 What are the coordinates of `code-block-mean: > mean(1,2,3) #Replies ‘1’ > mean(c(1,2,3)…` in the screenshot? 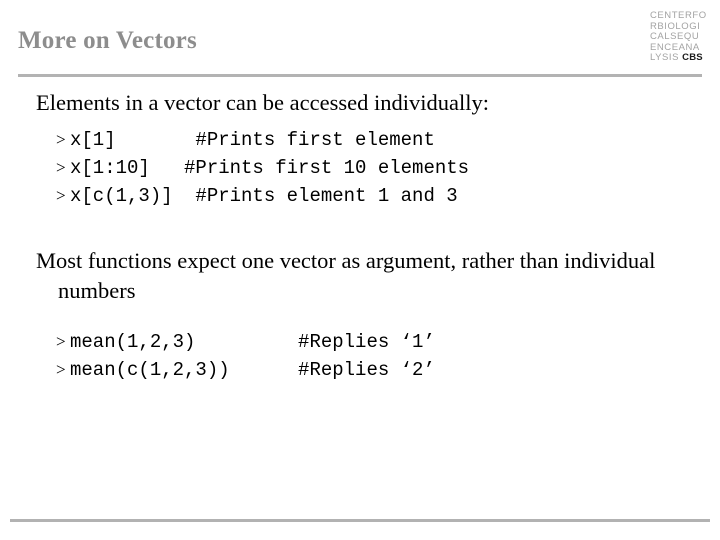 It's located at (360, 356).